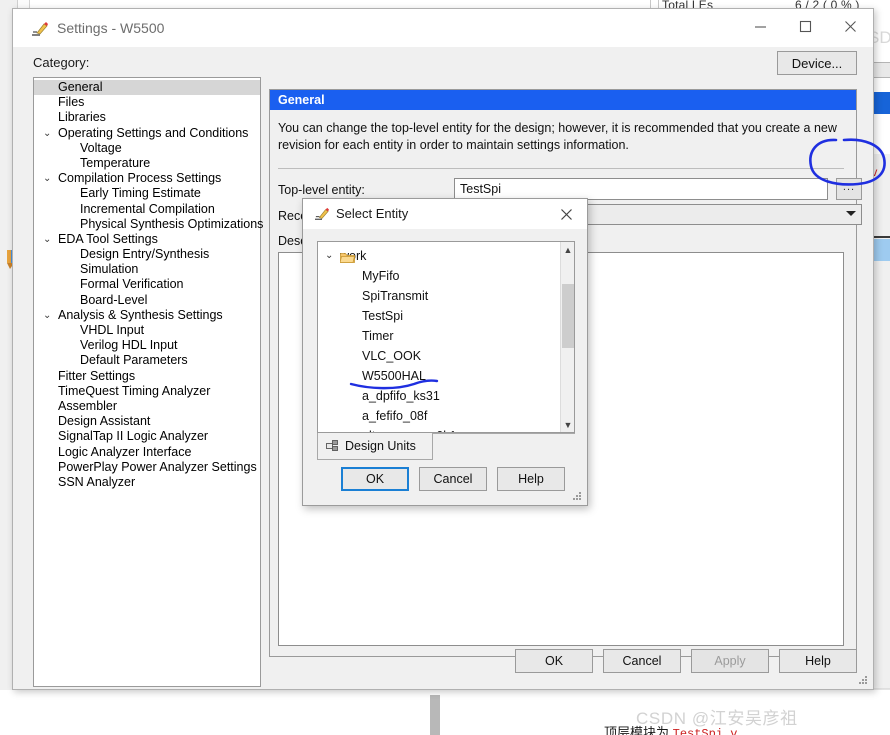  Describe the element at coordinates (147, 133) in the screenshot. I see `sidebar-item-operating-settings-and-conditions: ⌄ Operating Settings and Conditions` at that location.